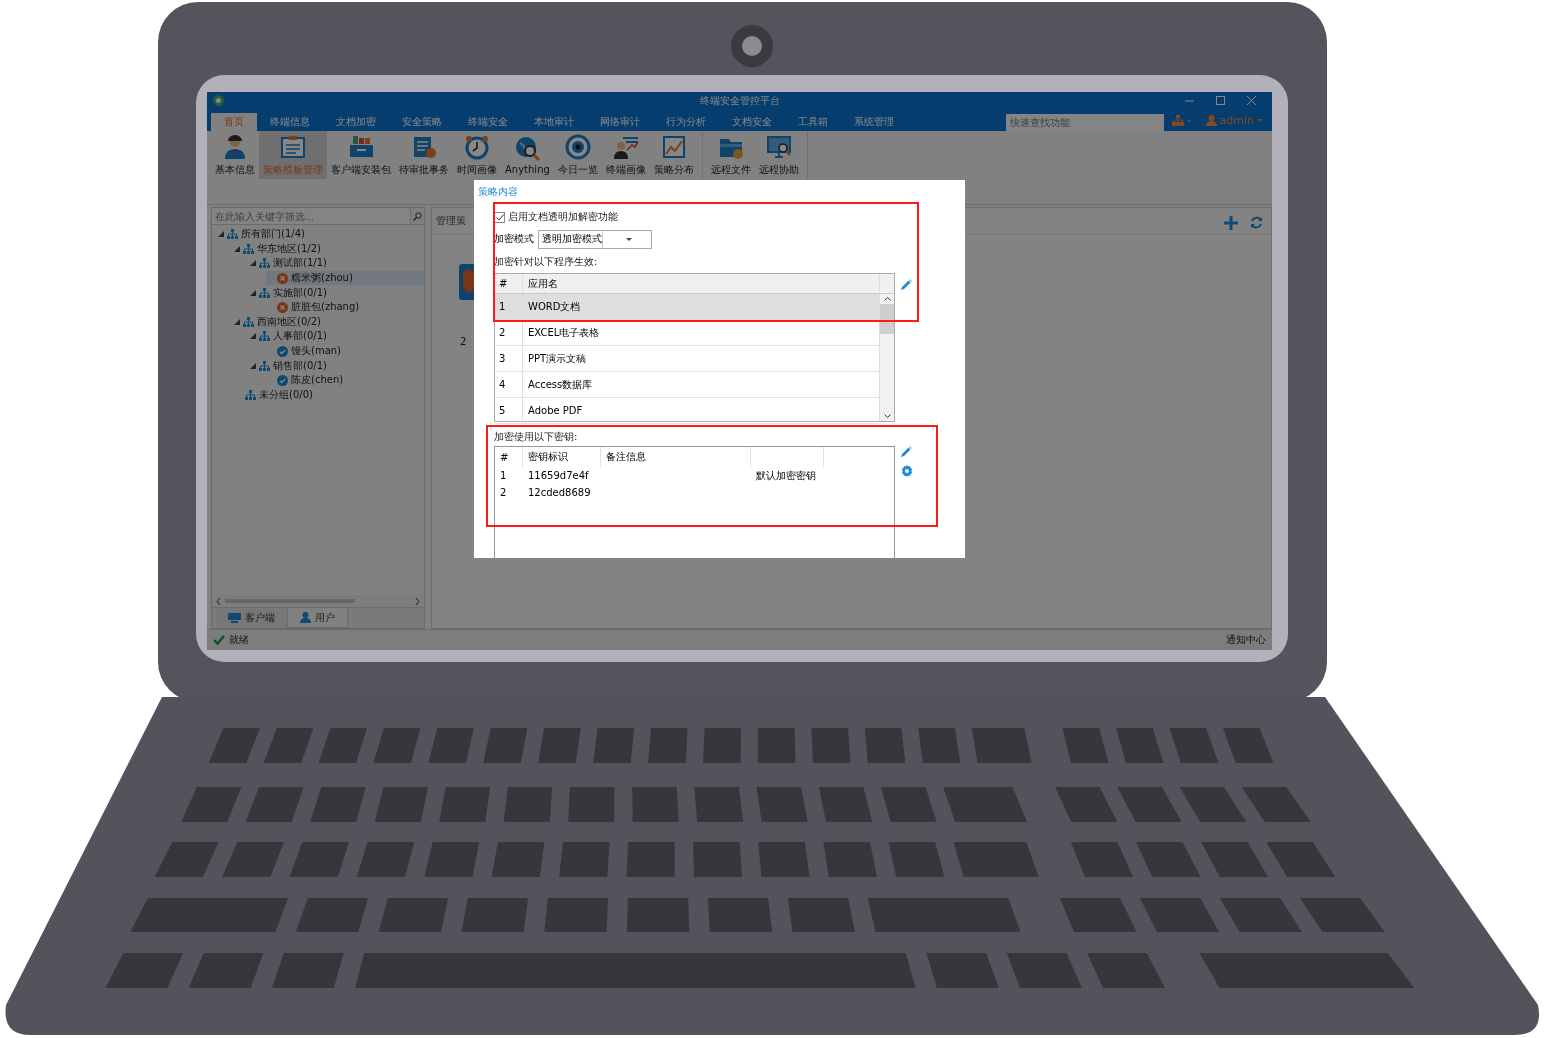 This screenshot has width=1544, height=1038. Describe the element at coordinates (554, 122) in the screenshot. I see `menu-tab: 本地审计` at that location.